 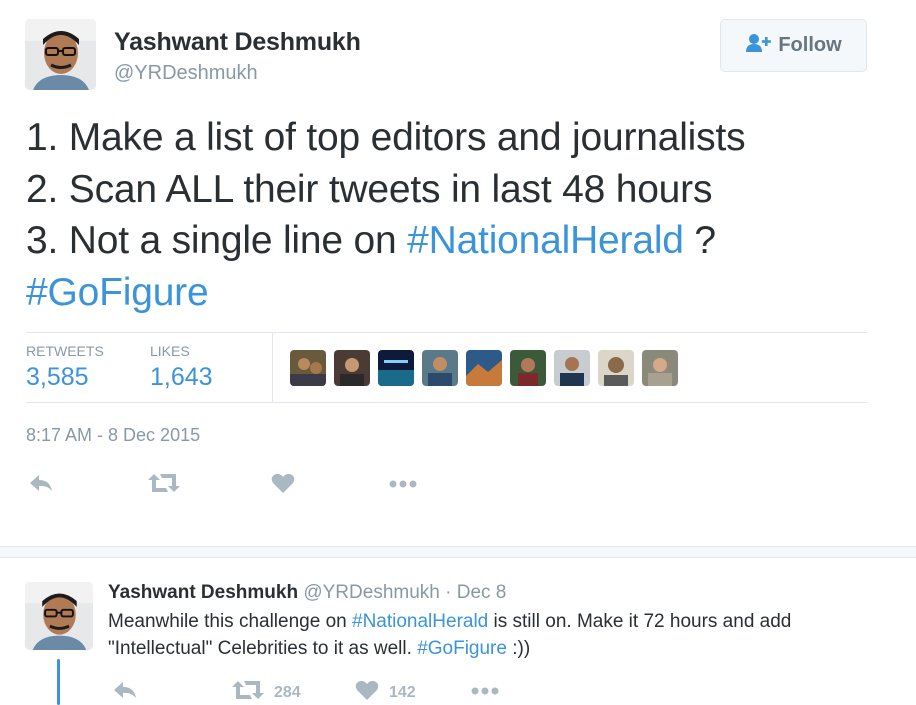 What do you see at coordinates (402, 692) in the screenshot?
I see `reply-like-count: 142` at bounding box center [402, 692].